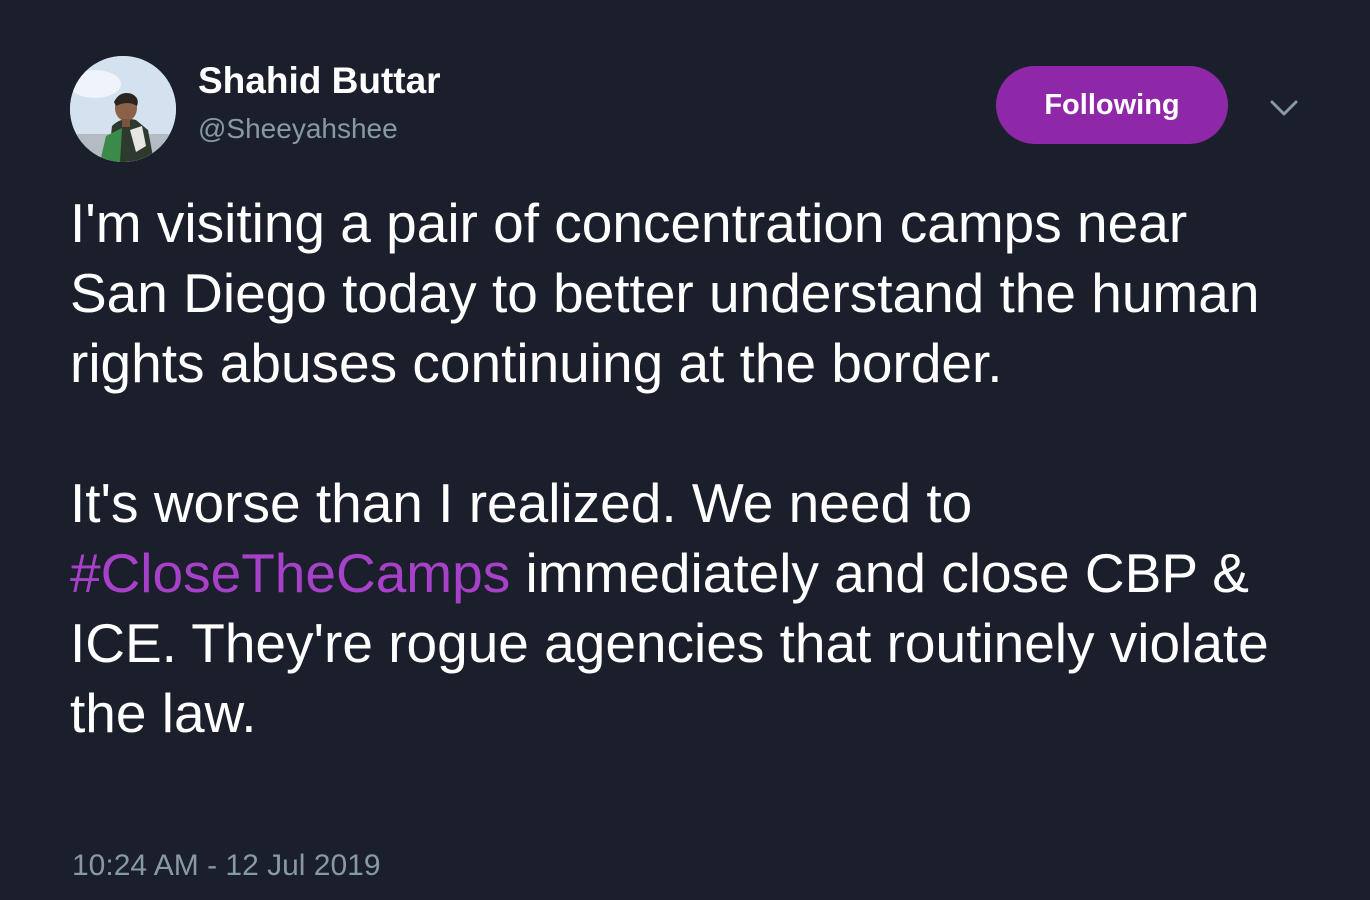  Describe the element at coordinates (319, 81) in the screenshot. I see `author-display-name: Shahid Buttar` at that location.